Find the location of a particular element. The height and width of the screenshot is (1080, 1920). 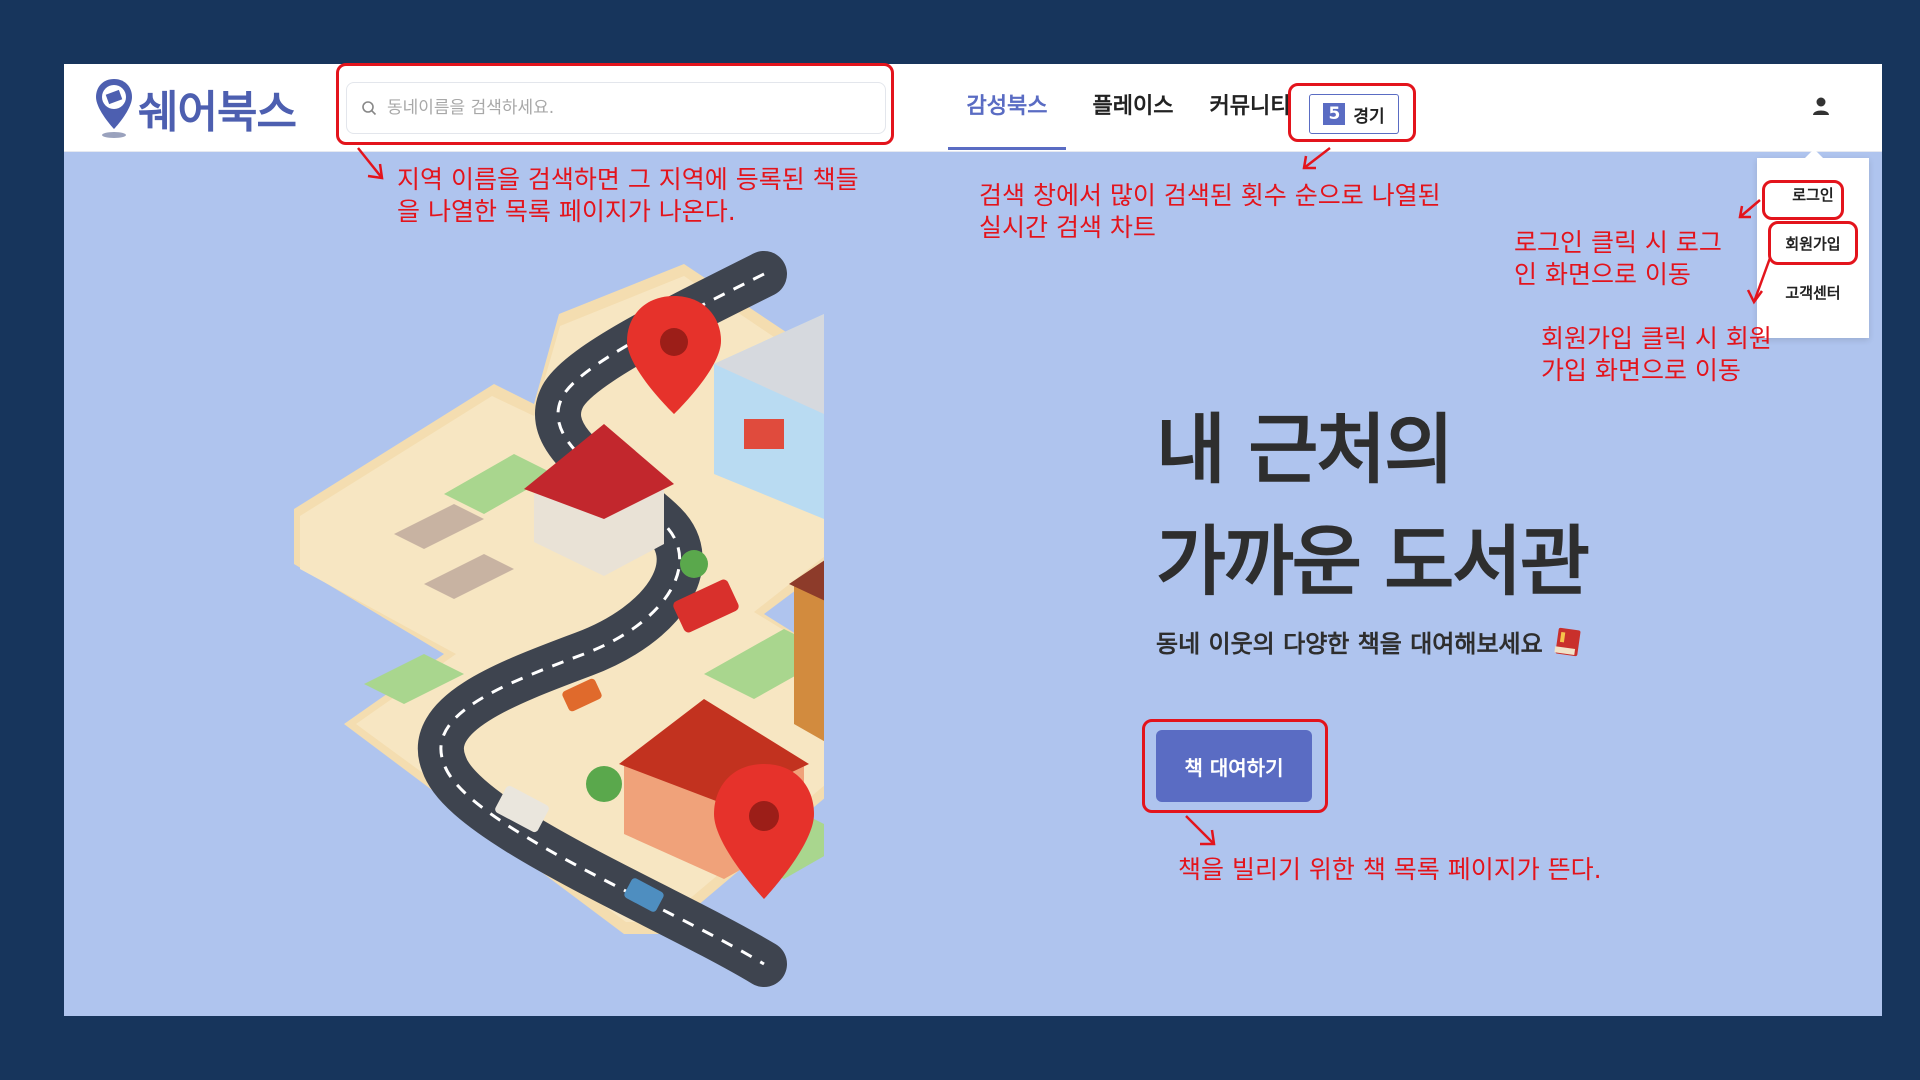

annotation-text: 을 나열한 목록 페이지가 나온다. is located at coordinates (566, 211).